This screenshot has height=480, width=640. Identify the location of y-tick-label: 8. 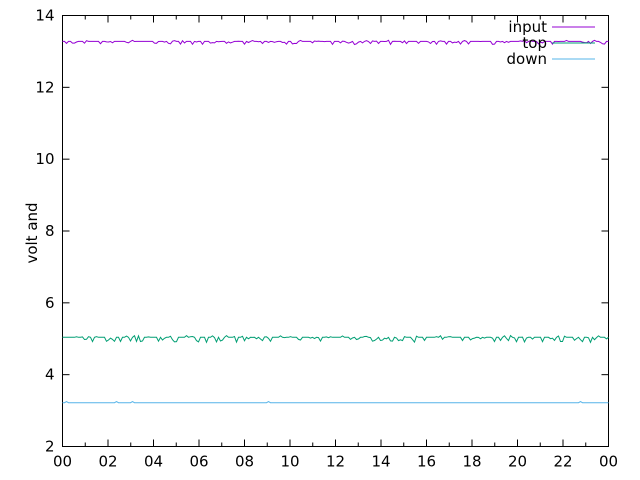
(50, 231).